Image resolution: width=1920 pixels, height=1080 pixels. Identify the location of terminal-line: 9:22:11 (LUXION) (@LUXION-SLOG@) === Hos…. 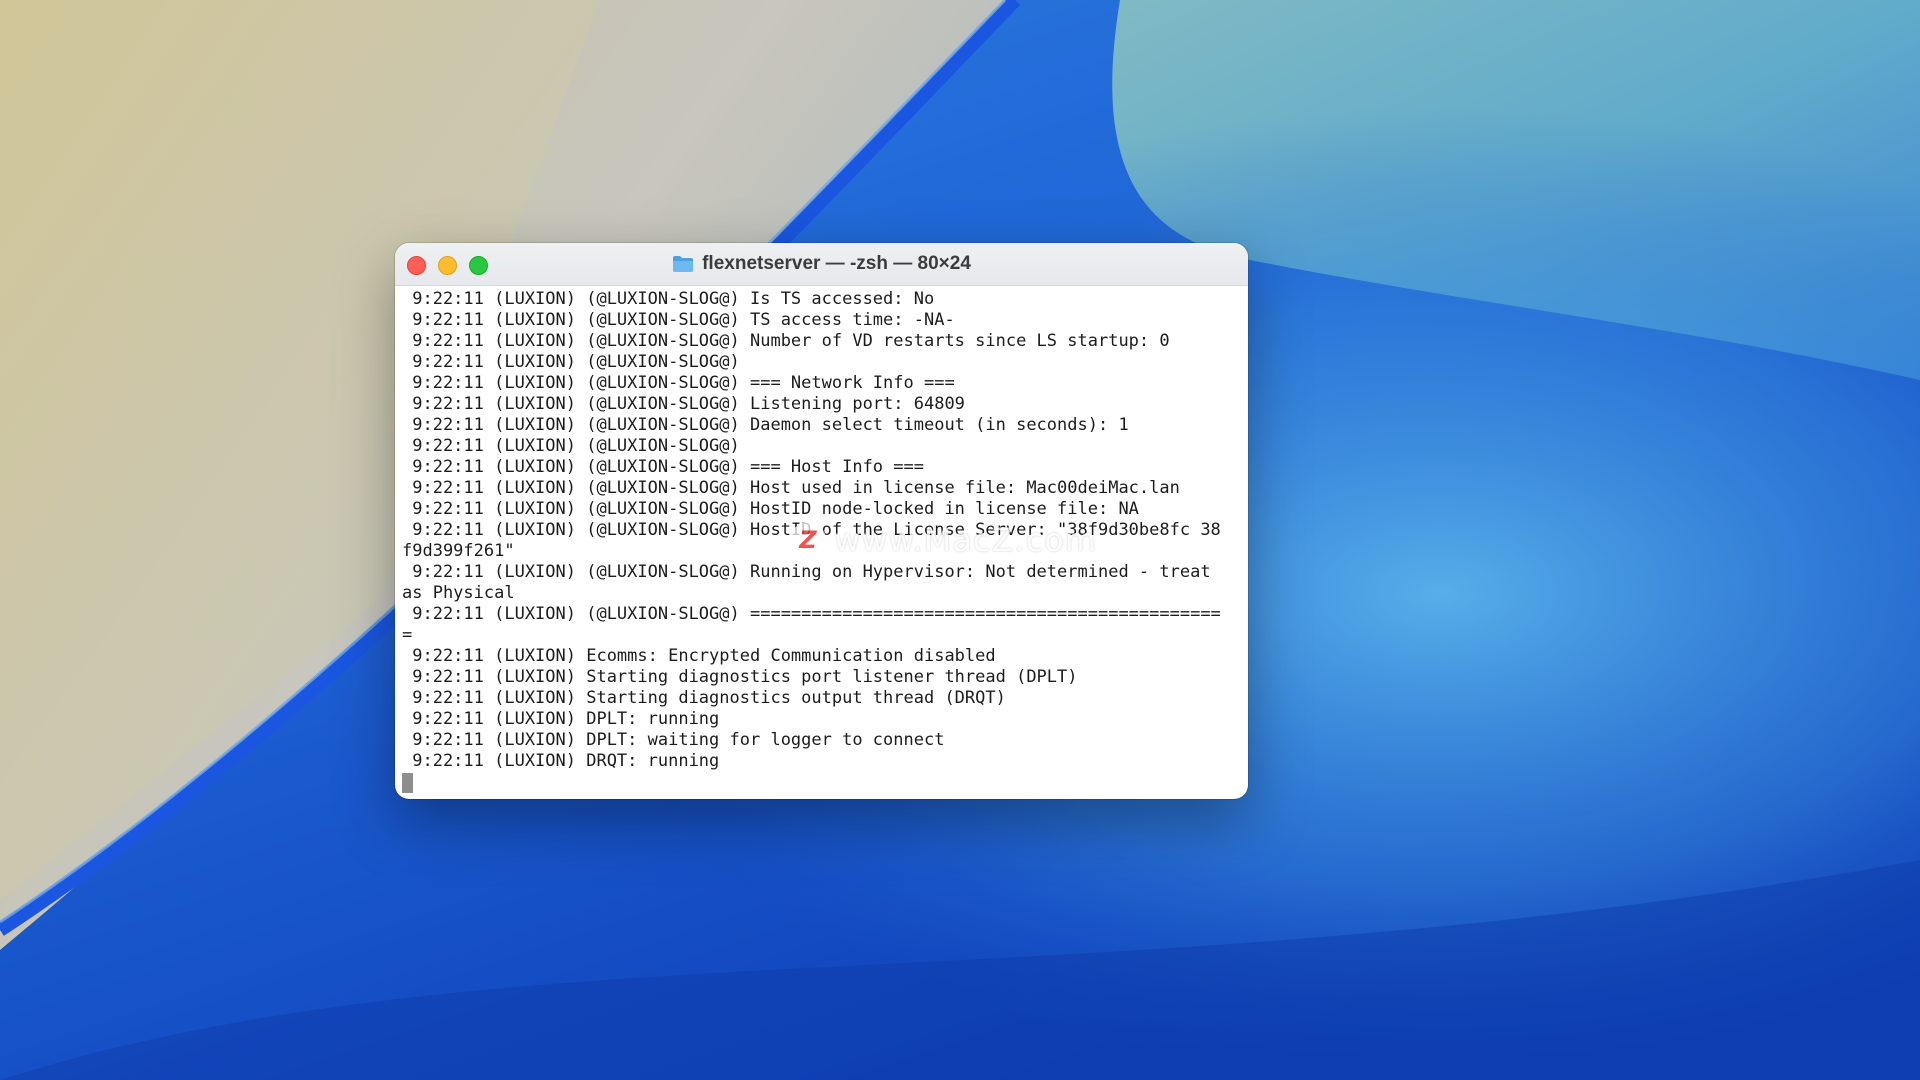
(663, 467).